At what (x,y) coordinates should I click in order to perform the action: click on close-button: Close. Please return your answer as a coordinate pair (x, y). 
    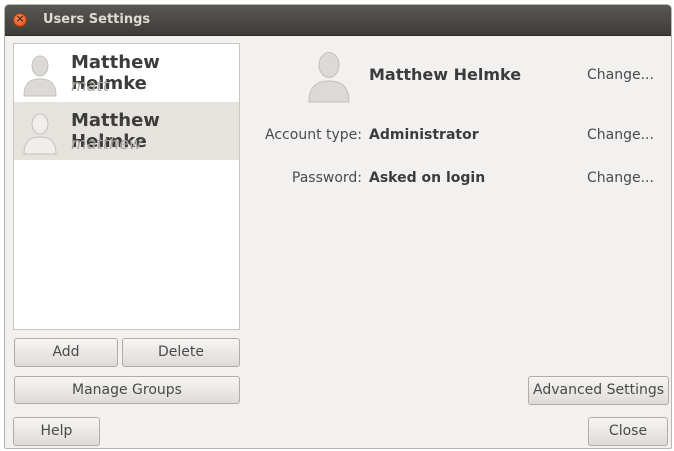
    Looking at the image, I should click on (628, 431).